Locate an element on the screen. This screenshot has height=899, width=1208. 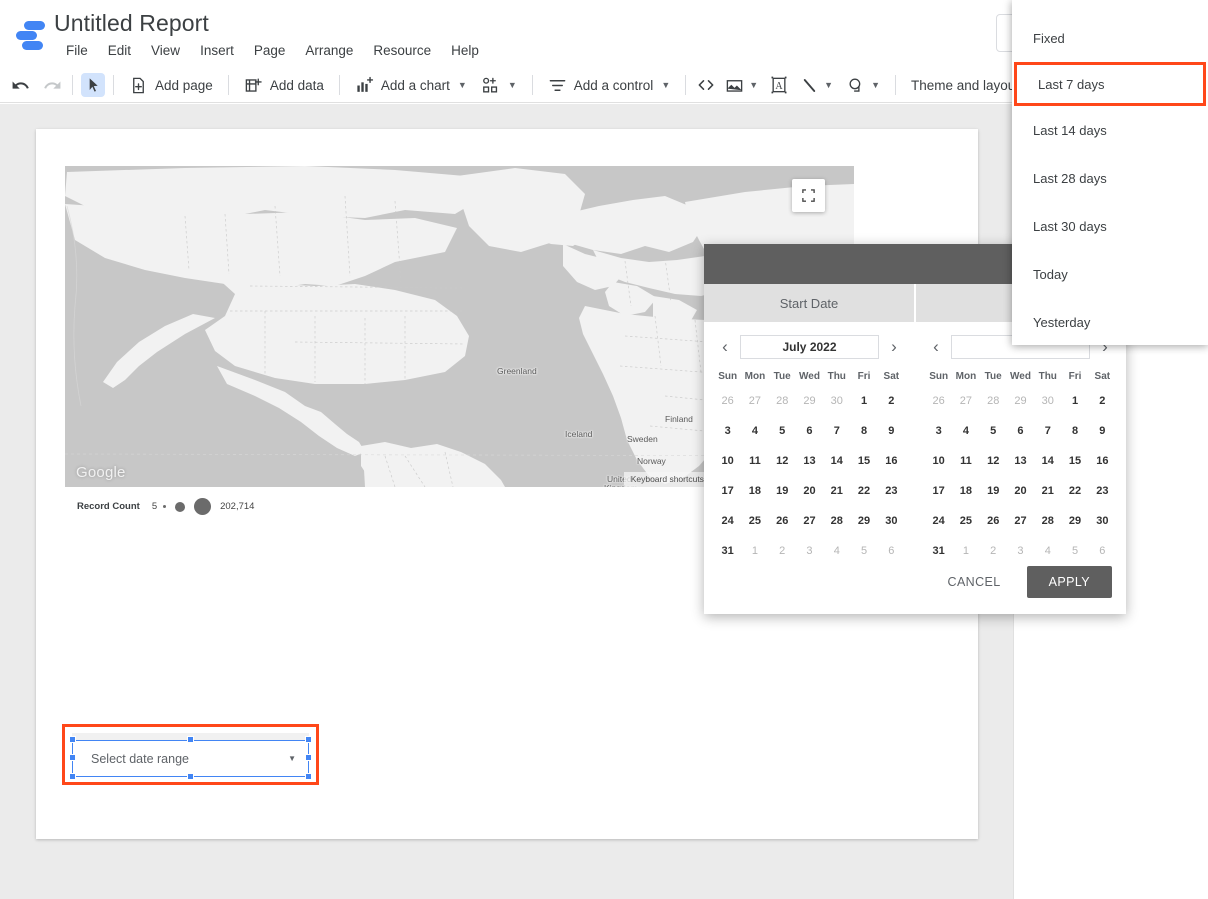
dropdown-item-last-7-days: Last 7 days is located at coordinates (1110, 84).